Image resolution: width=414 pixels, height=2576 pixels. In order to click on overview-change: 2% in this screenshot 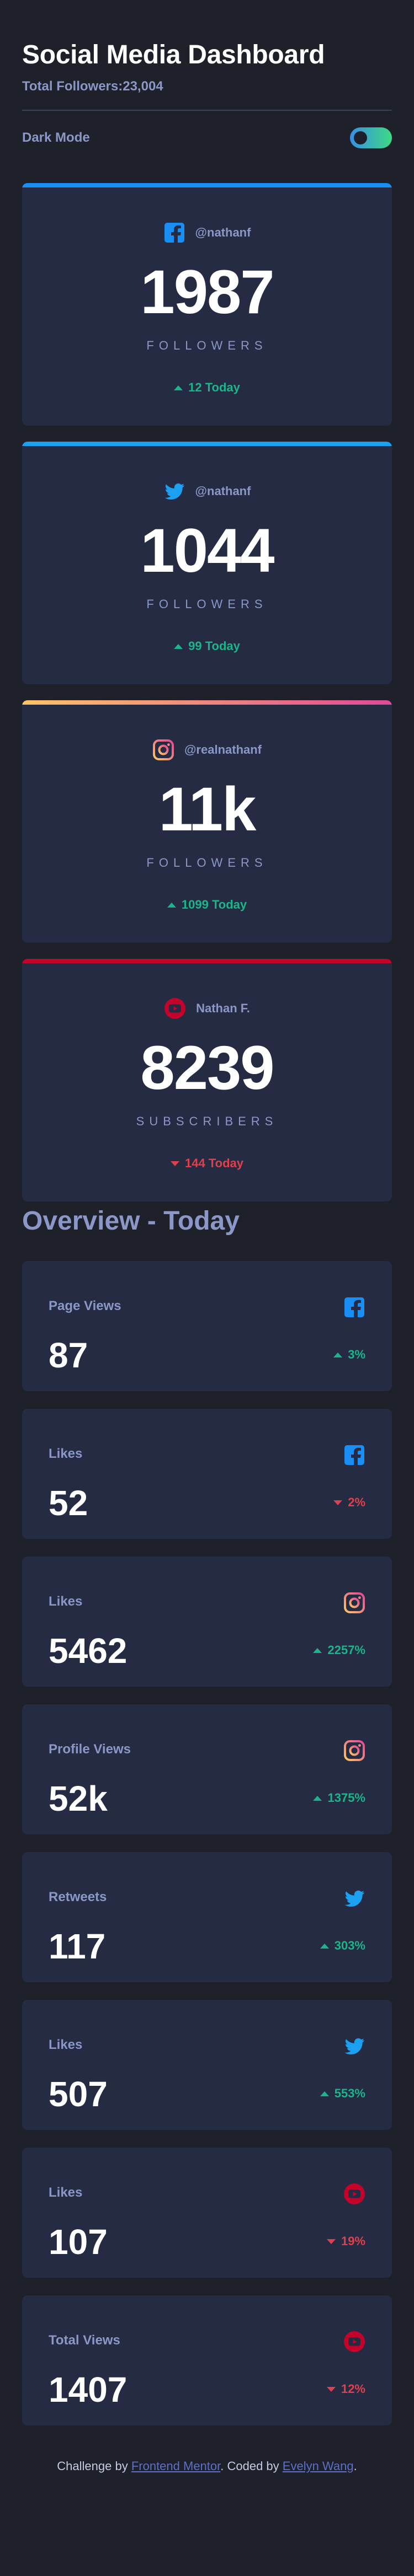, I will do `click(349, 1502)`.